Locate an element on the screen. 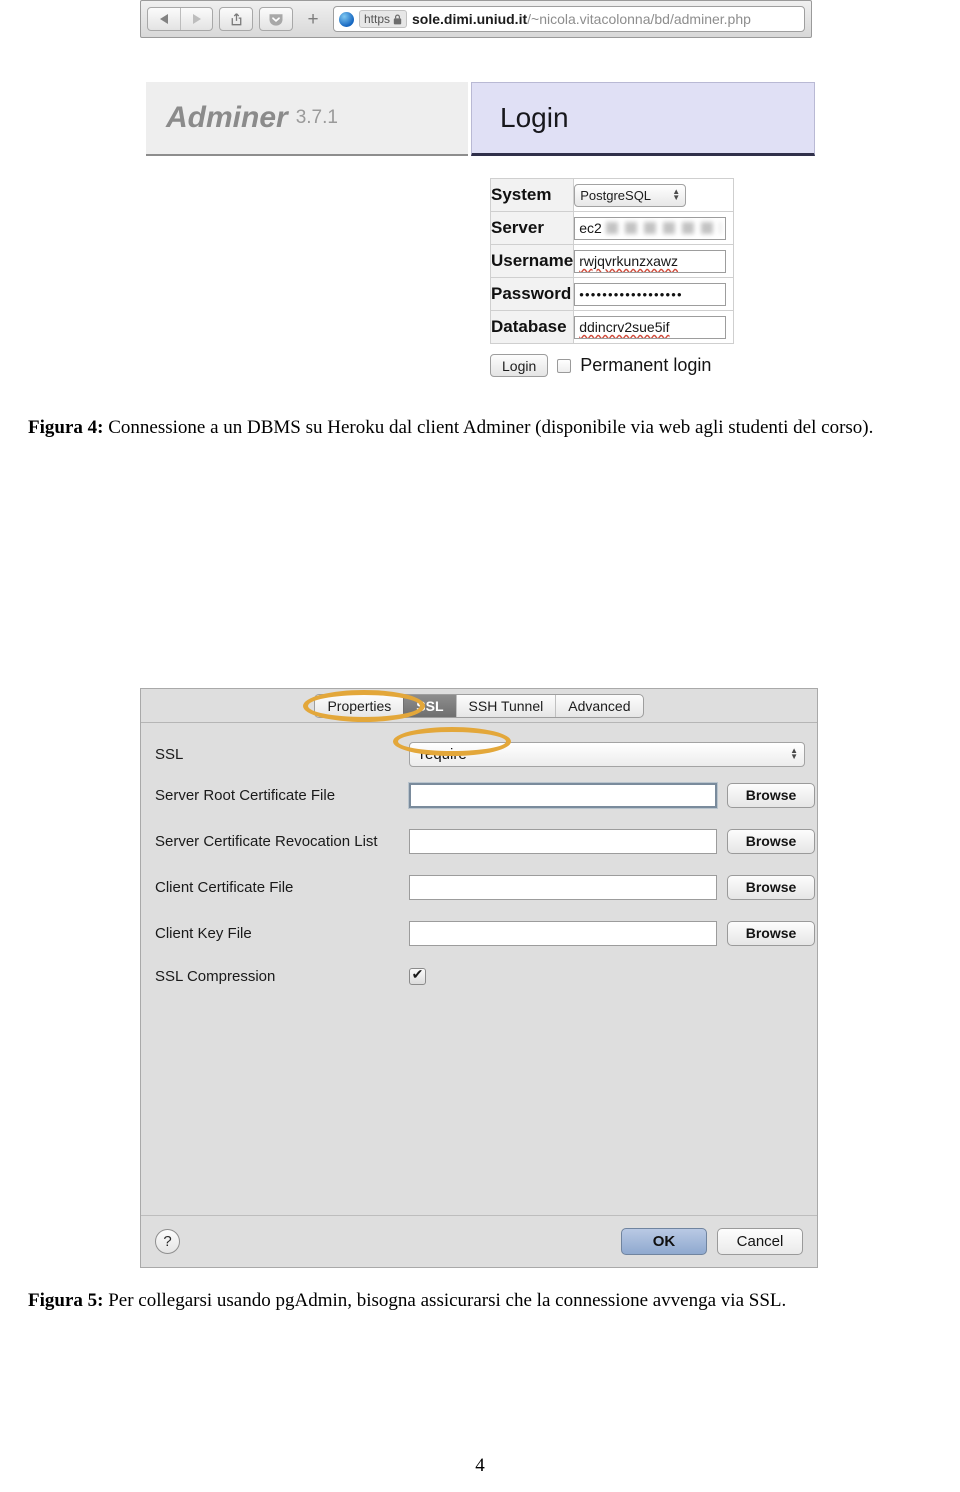 Image resolution: width=960 pixels, height=1492 pixels. label-ssl-compression: SSL Compression is located at coordinates (215, 976).